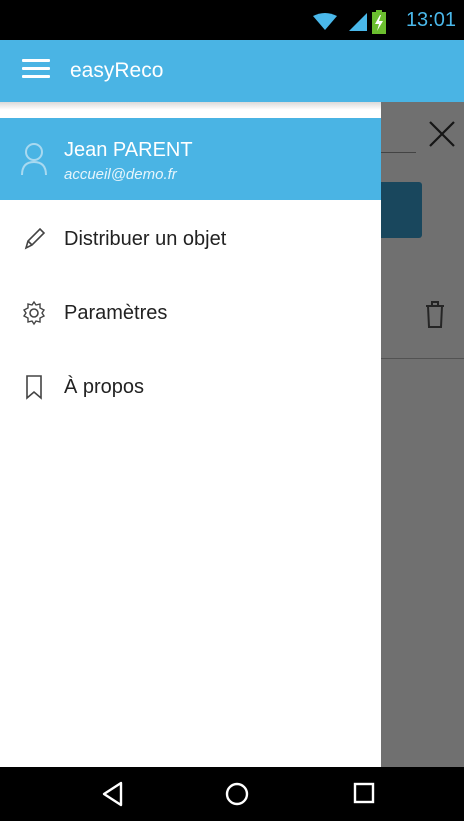 The height and width of the screenshot is (821, 464). I want to click on battery-charging-icon, so click(379, 22).